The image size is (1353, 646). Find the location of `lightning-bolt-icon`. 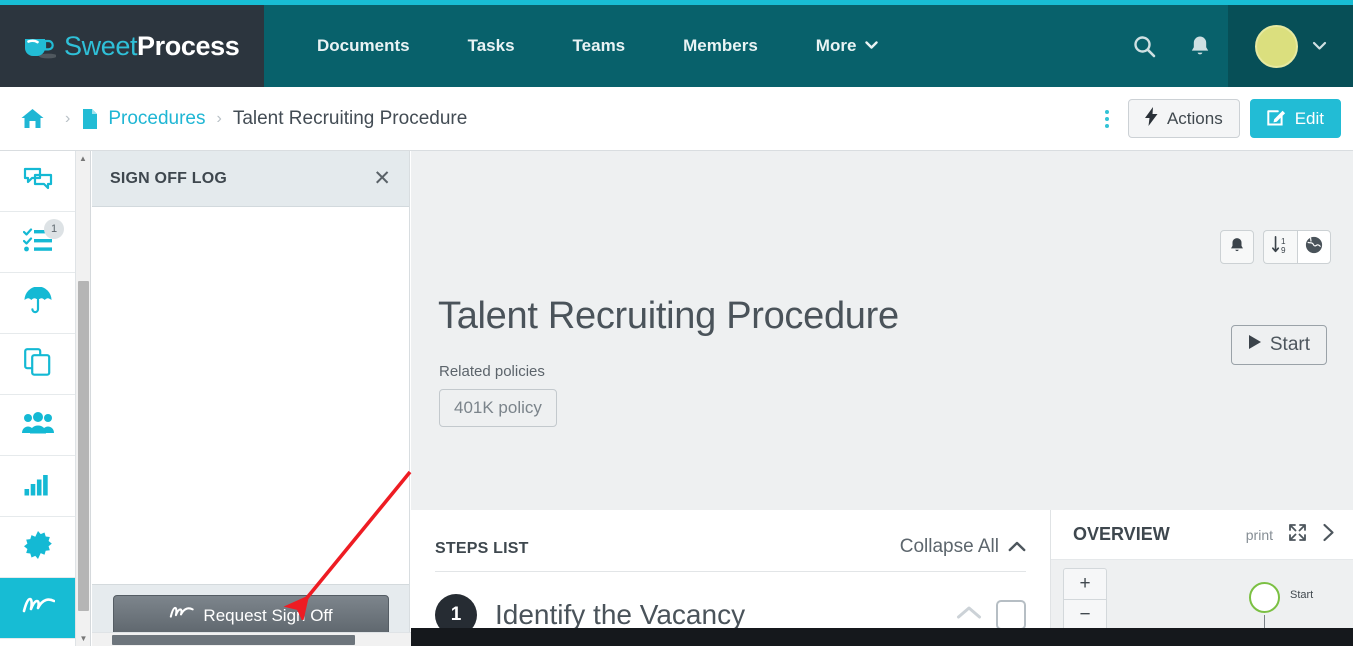

lightning-bolt-icon is located at coordinates (1151, 118).